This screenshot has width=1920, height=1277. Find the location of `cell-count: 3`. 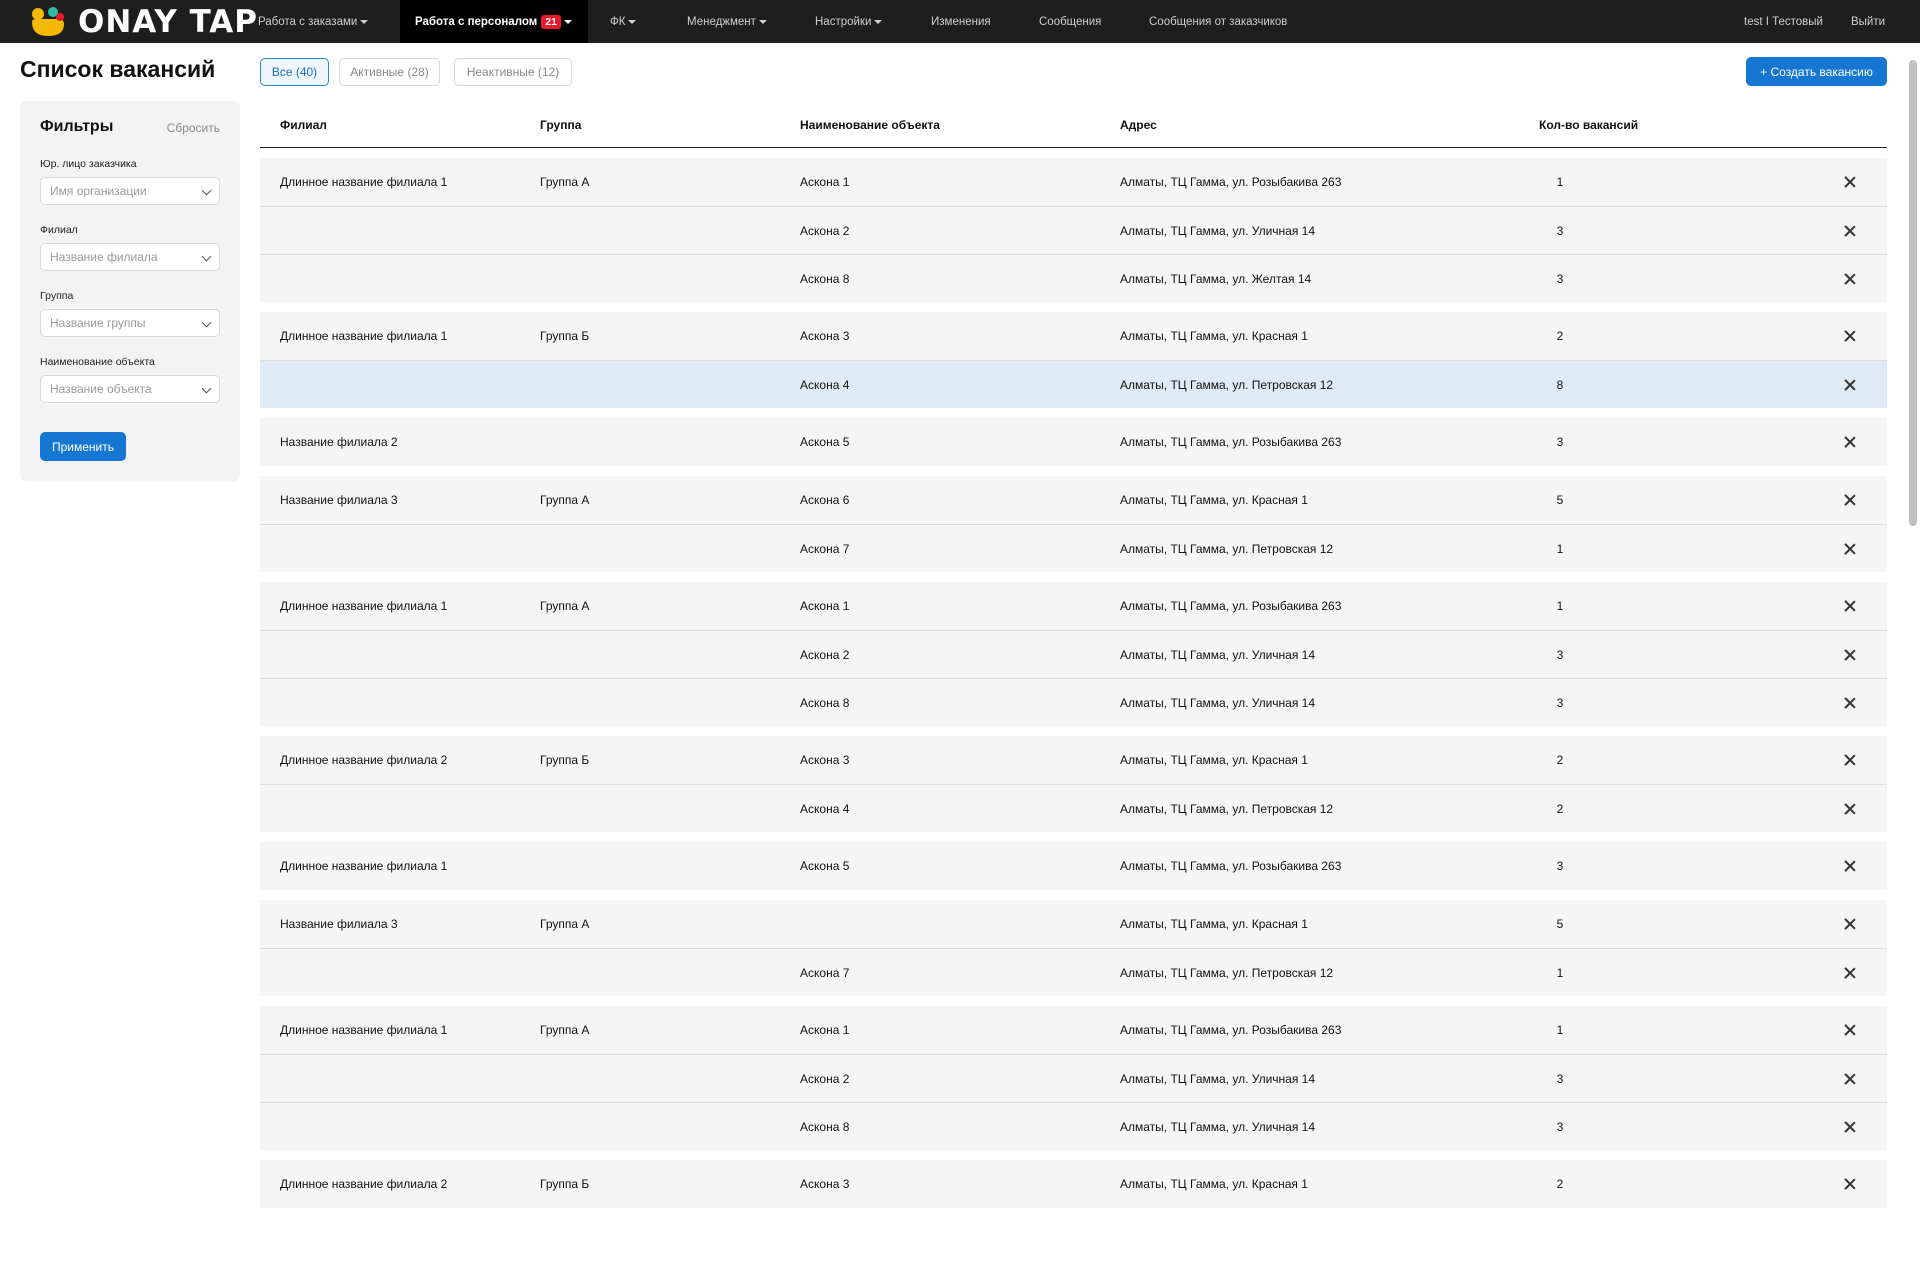

cell-count: 3 is located at coordinates (1560, 866).